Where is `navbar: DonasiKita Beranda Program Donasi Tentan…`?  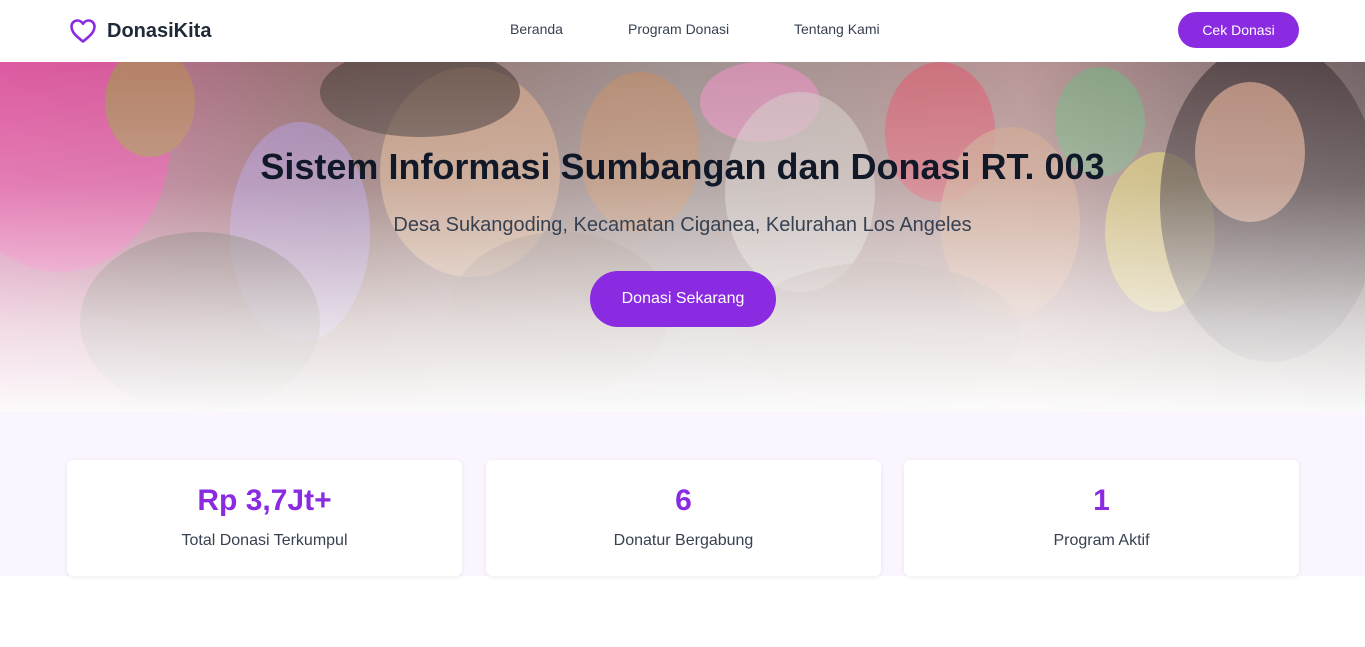
navbar: DonasiKita Beranda Program Donasi Tentan… is located at coordinates (682, 31).